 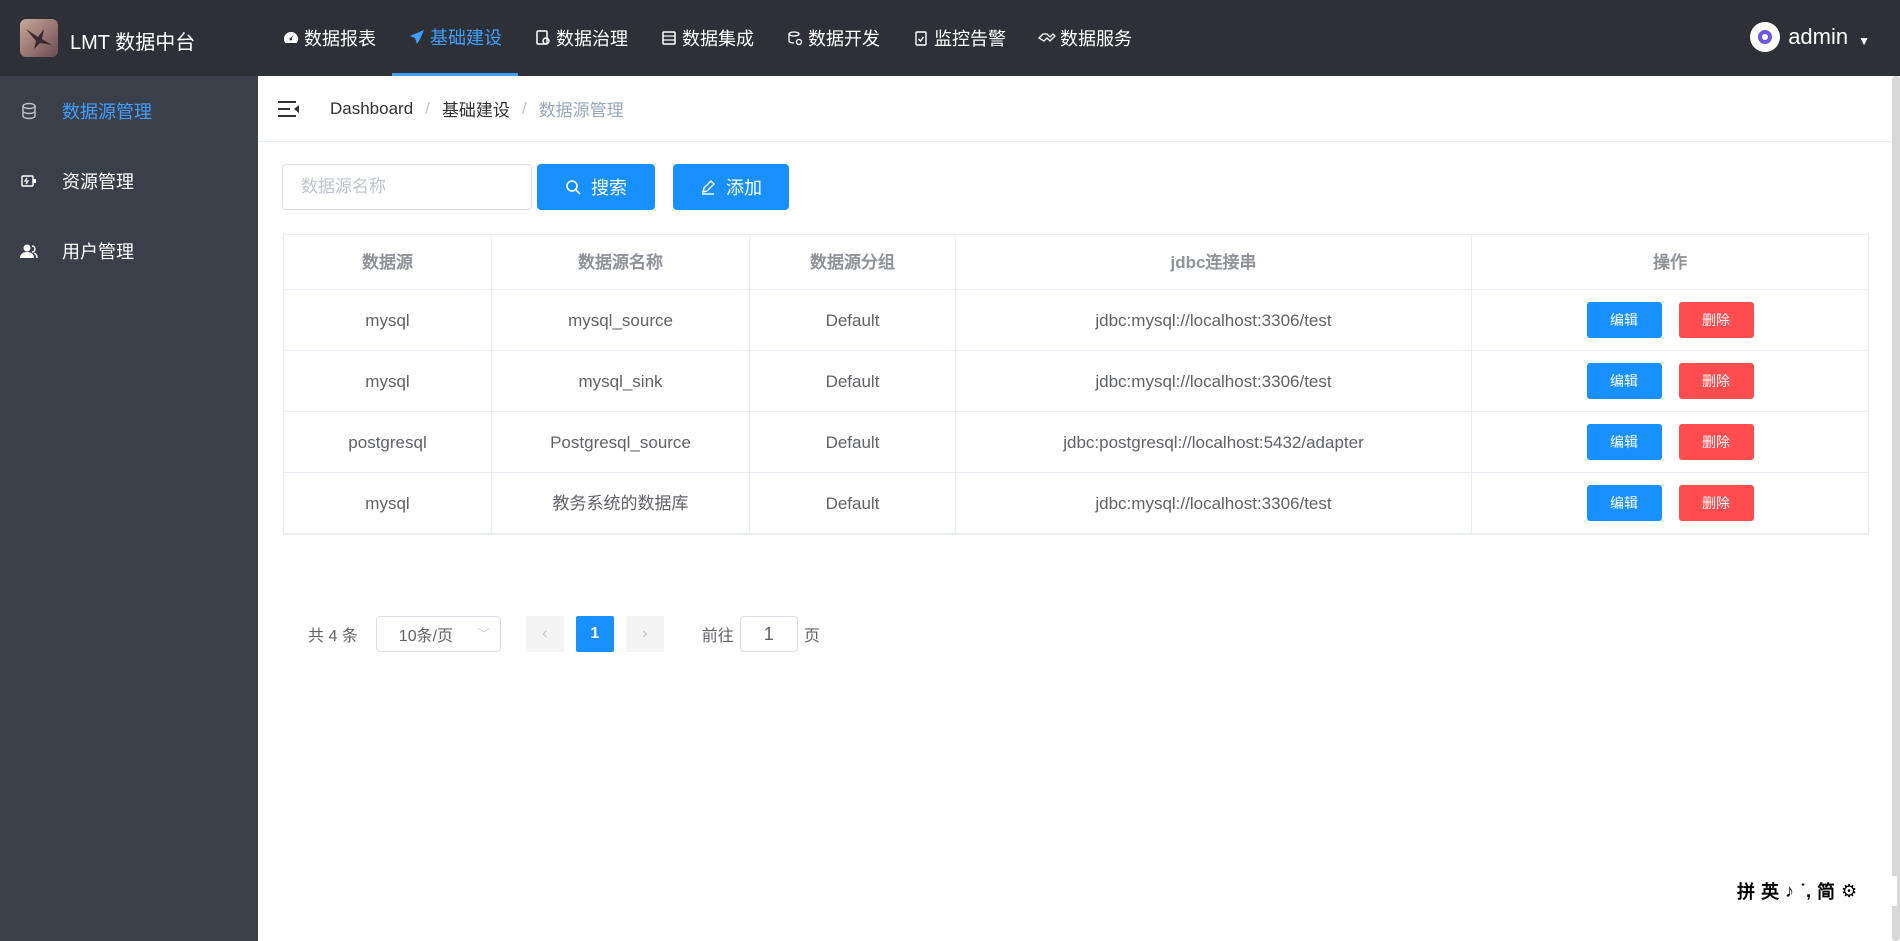 I want to click on column-header: 数据源, so click(x=388, y=262).